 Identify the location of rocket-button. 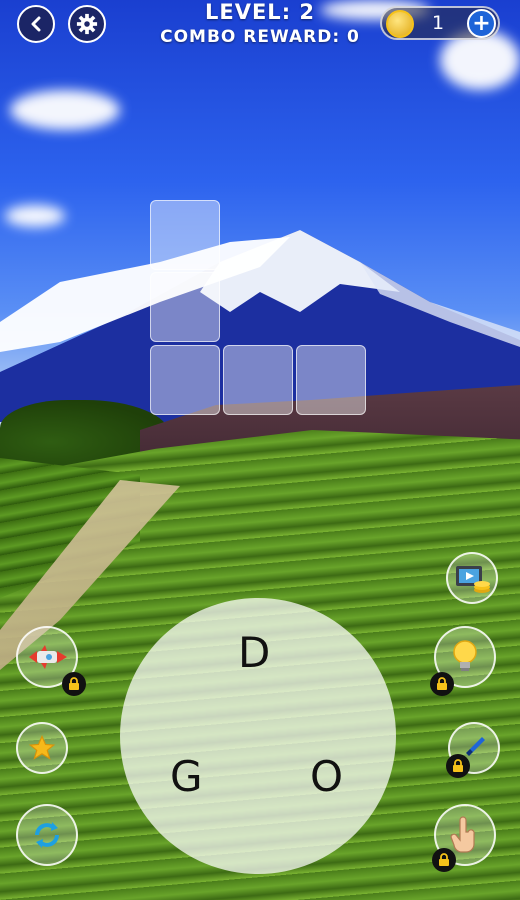
(51, 661).